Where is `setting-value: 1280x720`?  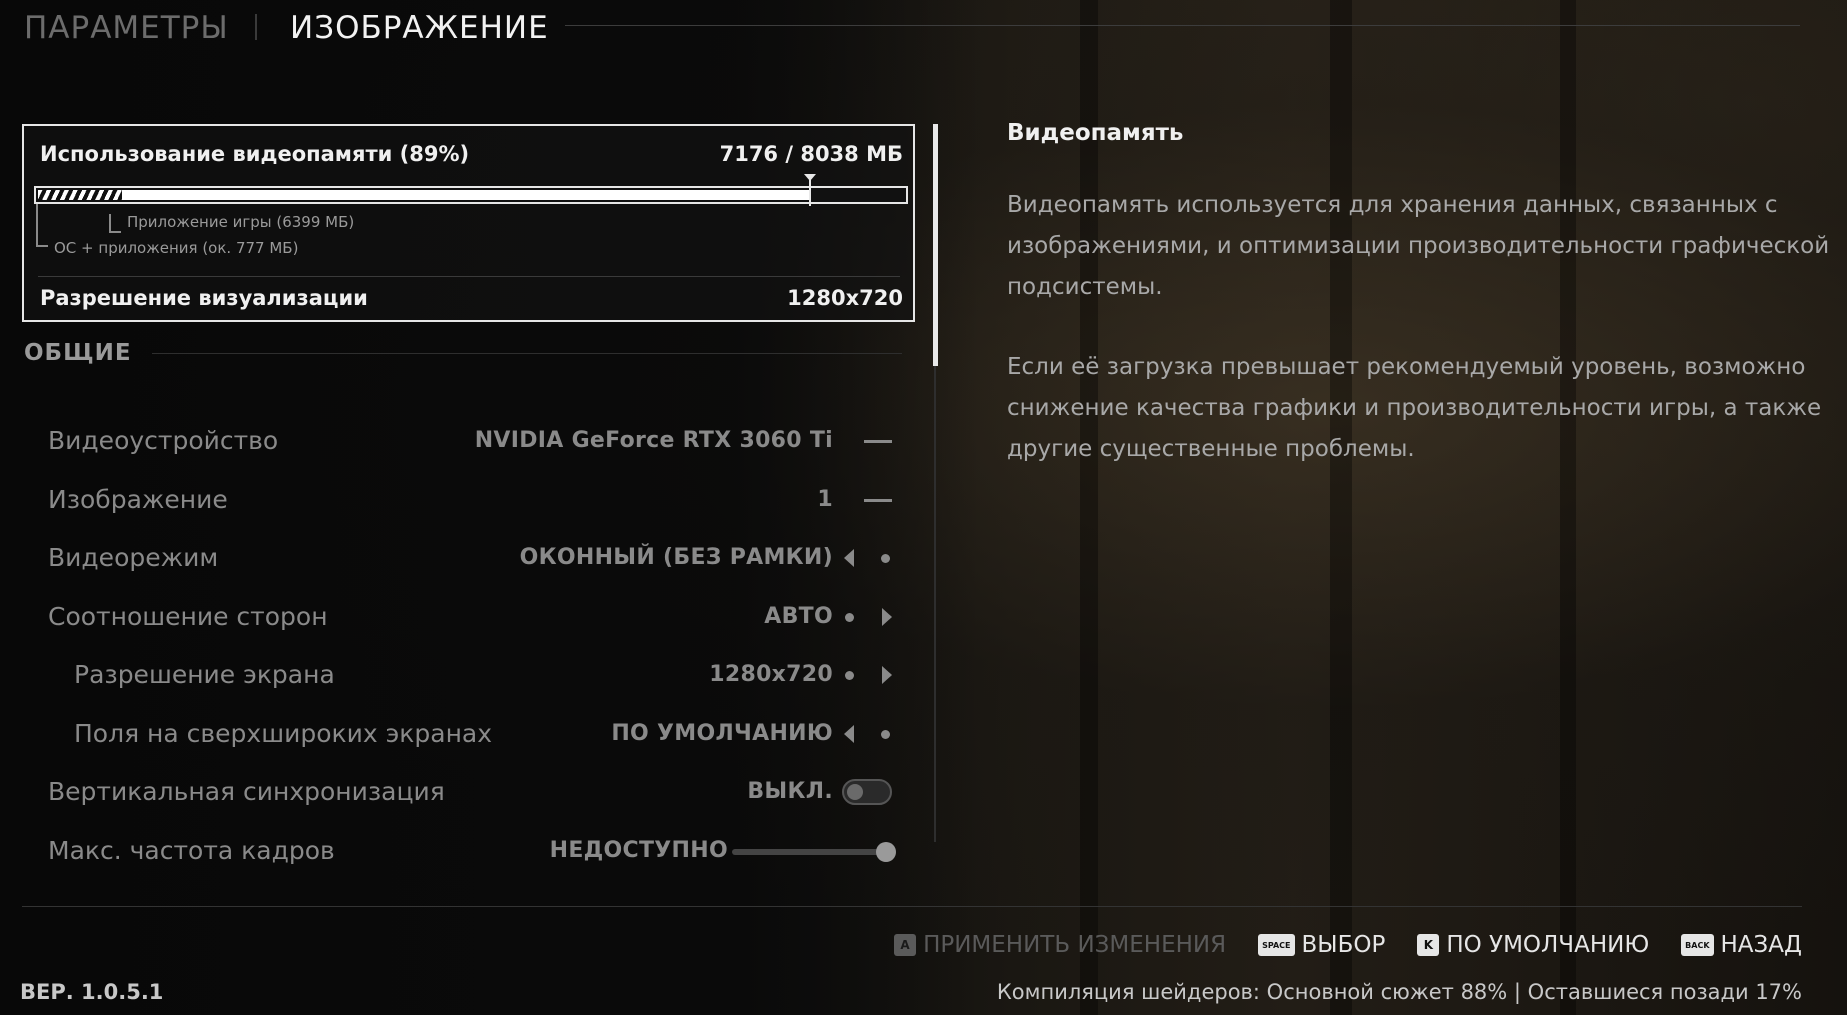
setting-value: 1280x720 is located at coordinates (771, 674).